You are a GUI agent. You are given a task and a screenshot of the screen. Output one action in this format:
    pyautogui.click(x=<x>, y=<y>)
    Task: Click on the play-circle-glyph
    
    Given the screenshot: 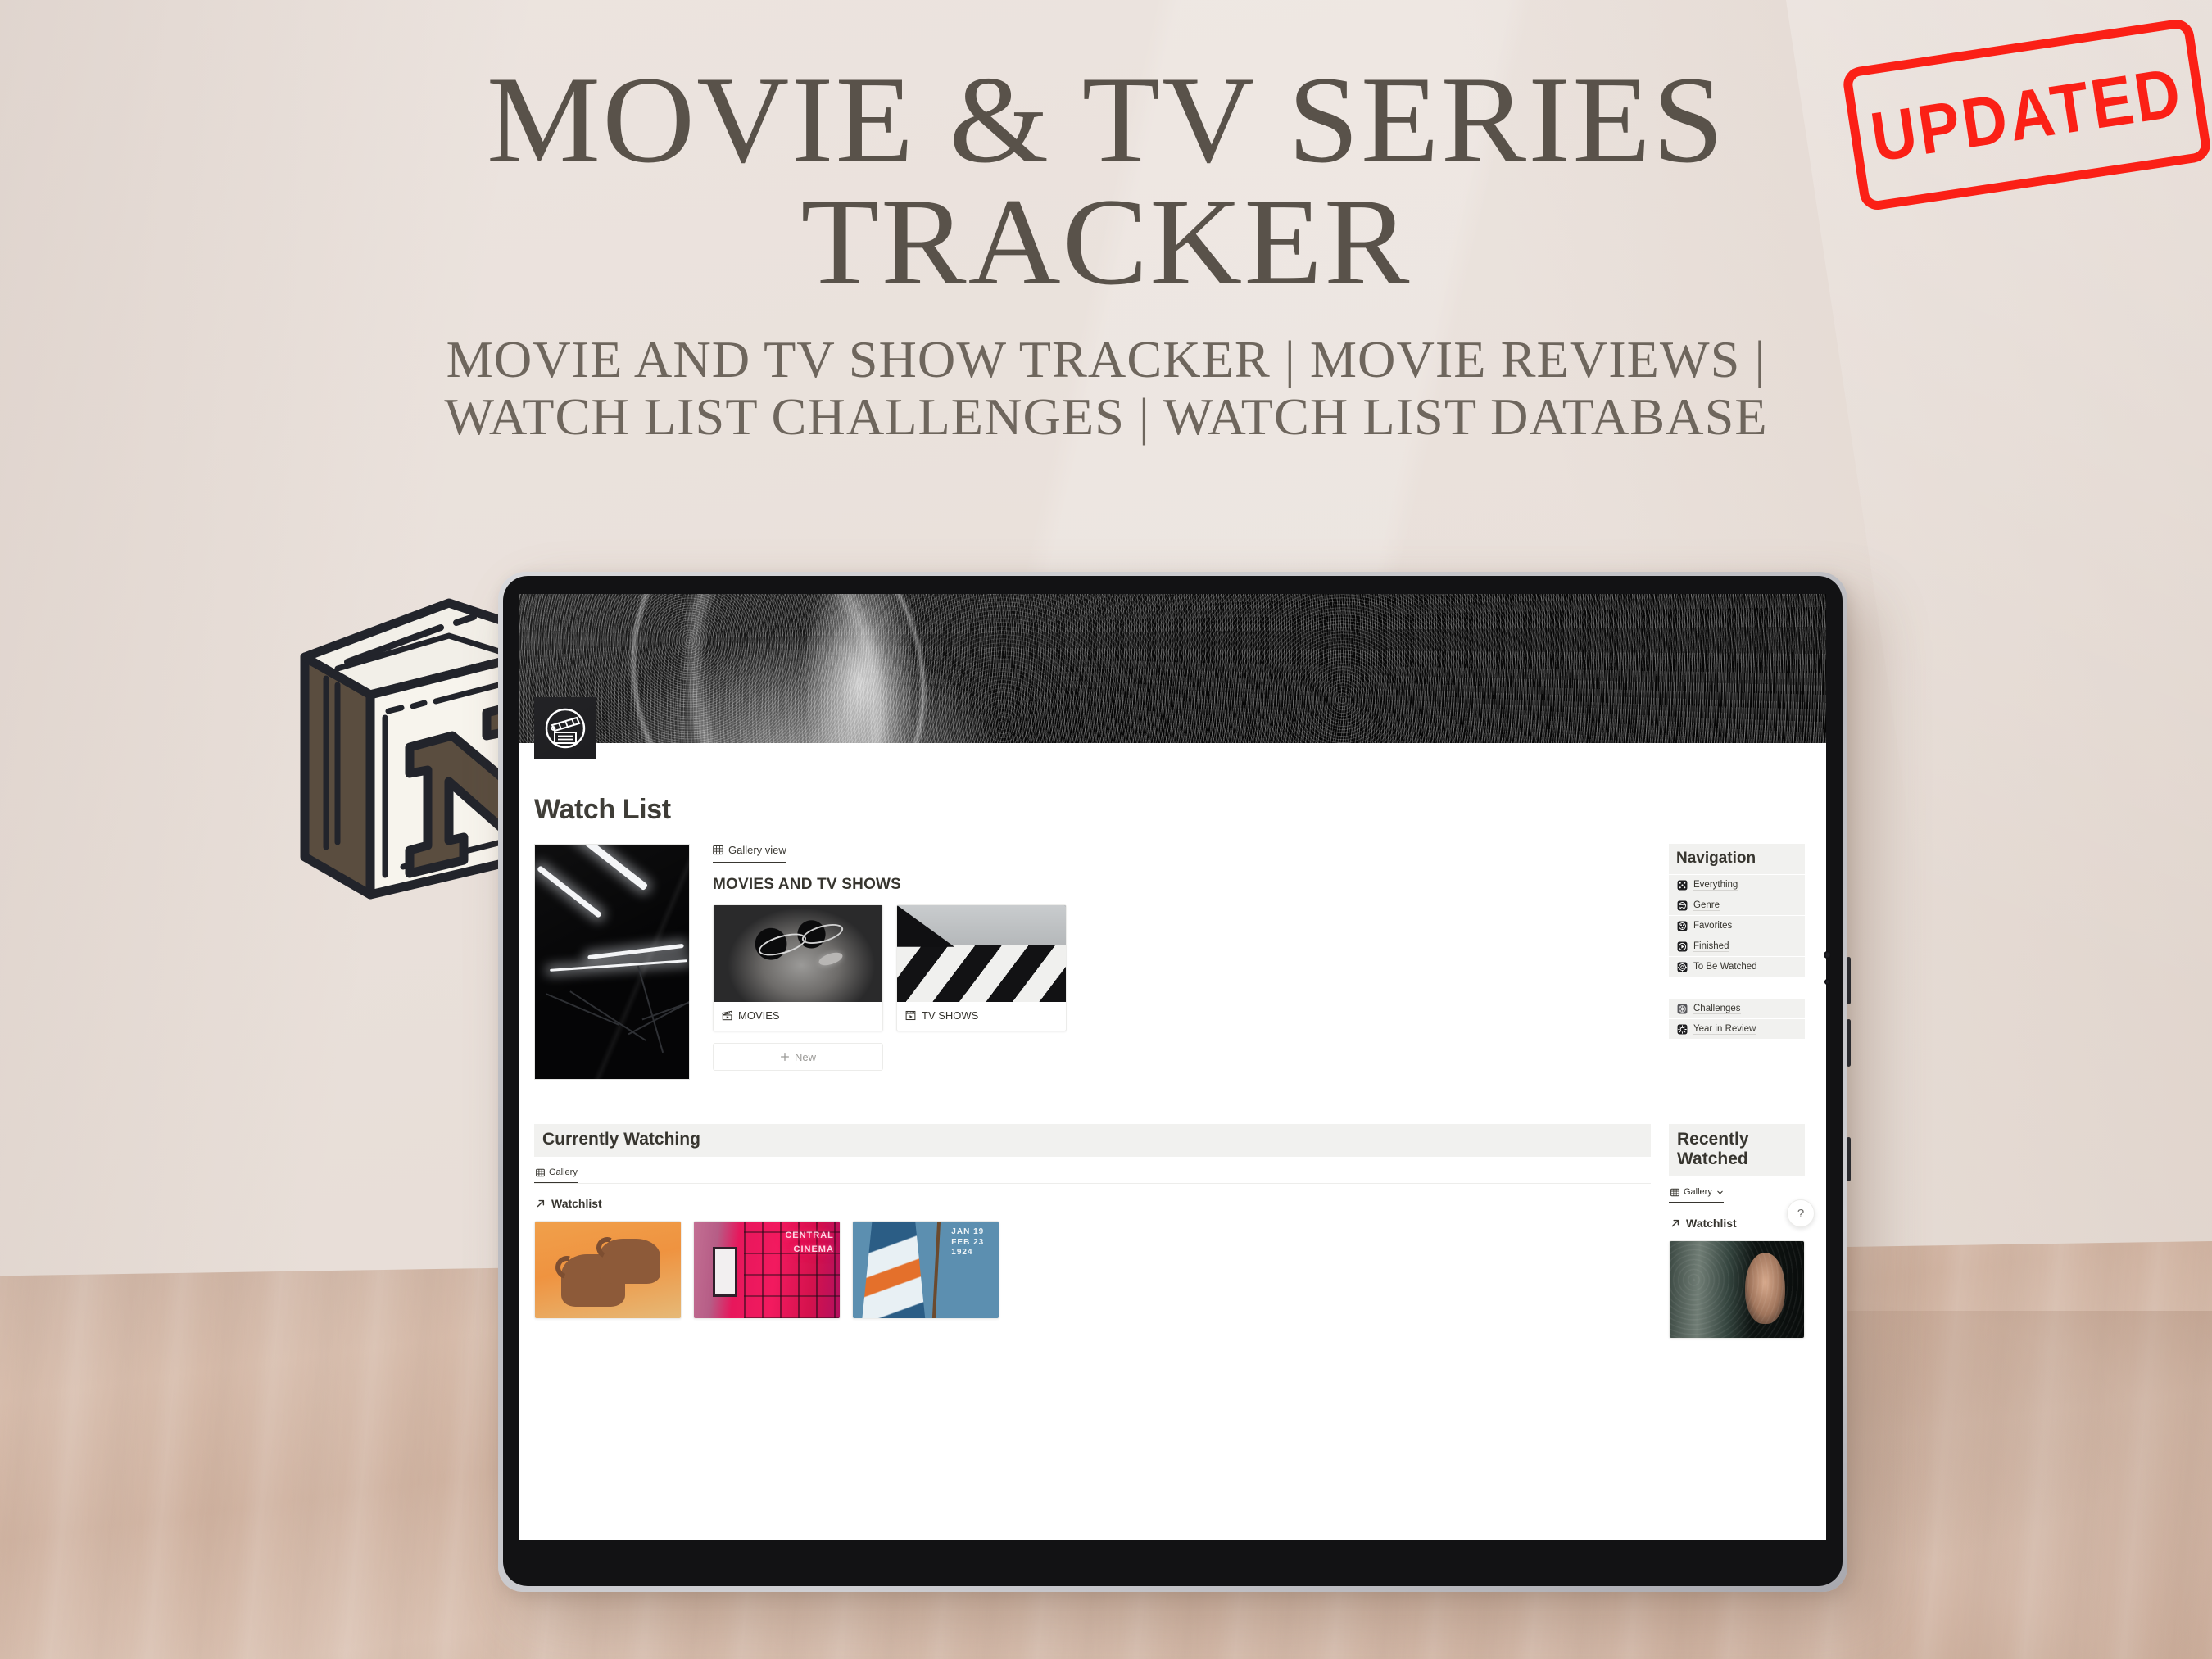 What is the action you would take?
    pyautogui.click(x=1682, y=946)
    